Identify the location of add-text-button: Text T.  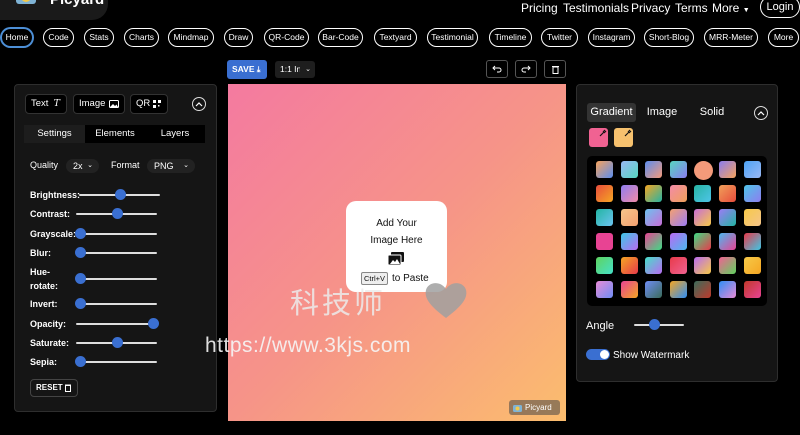
(46, 104).